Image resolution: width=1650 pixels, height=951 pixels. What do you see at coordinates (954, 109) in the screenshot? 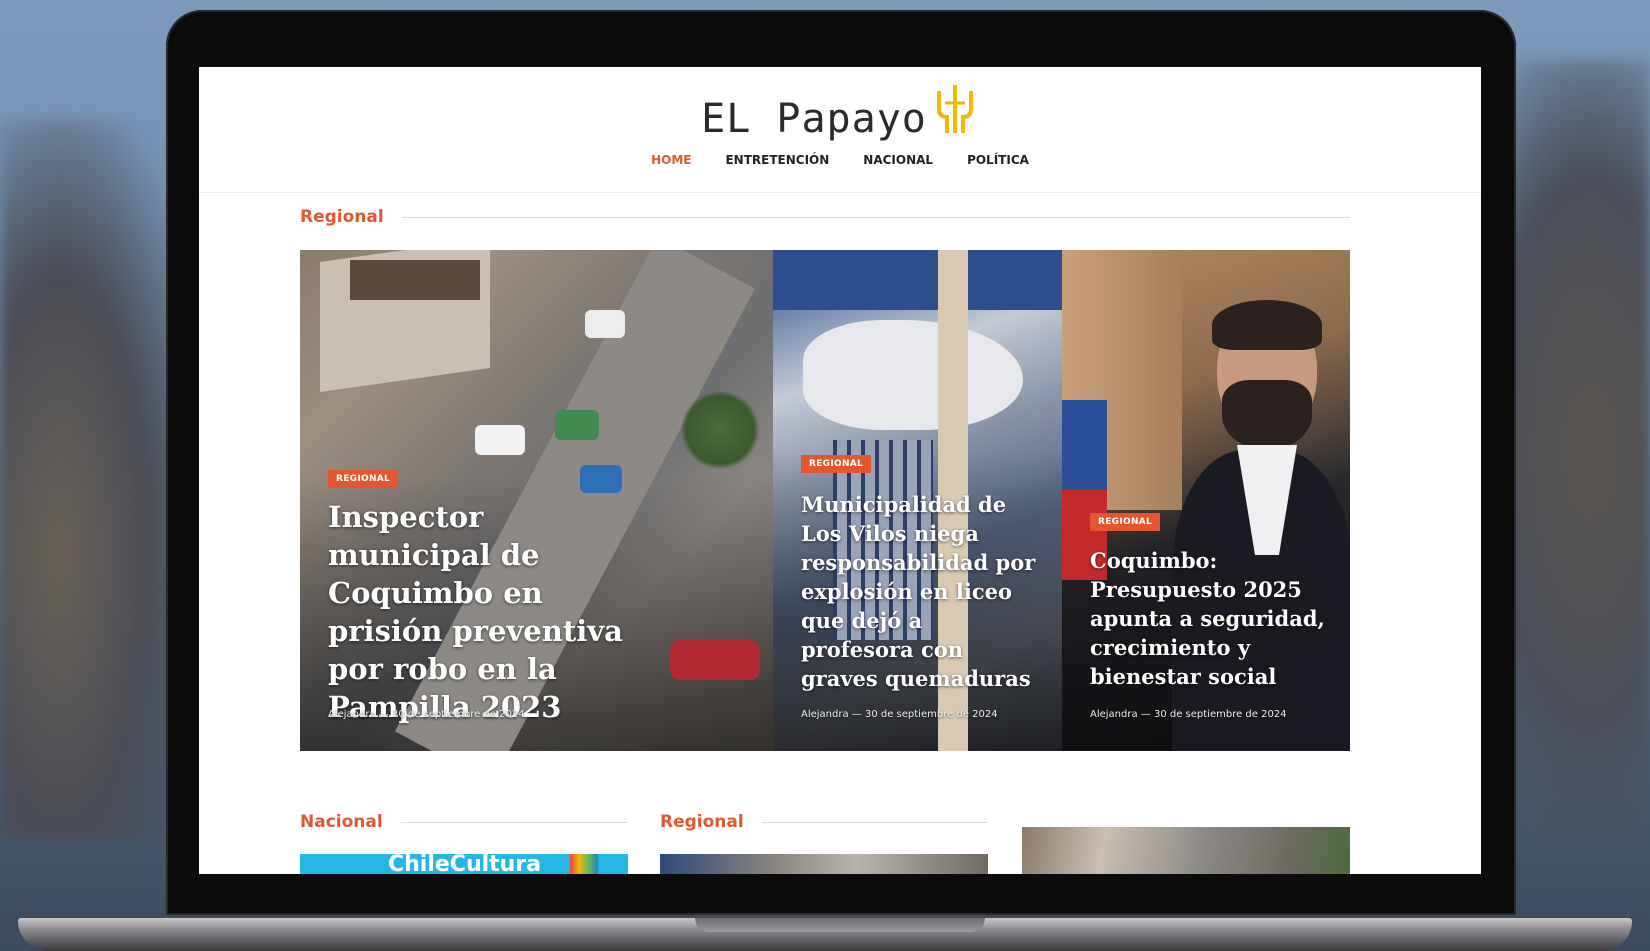
I see `papayo-logo-icon` at bounding box center [954, 109].